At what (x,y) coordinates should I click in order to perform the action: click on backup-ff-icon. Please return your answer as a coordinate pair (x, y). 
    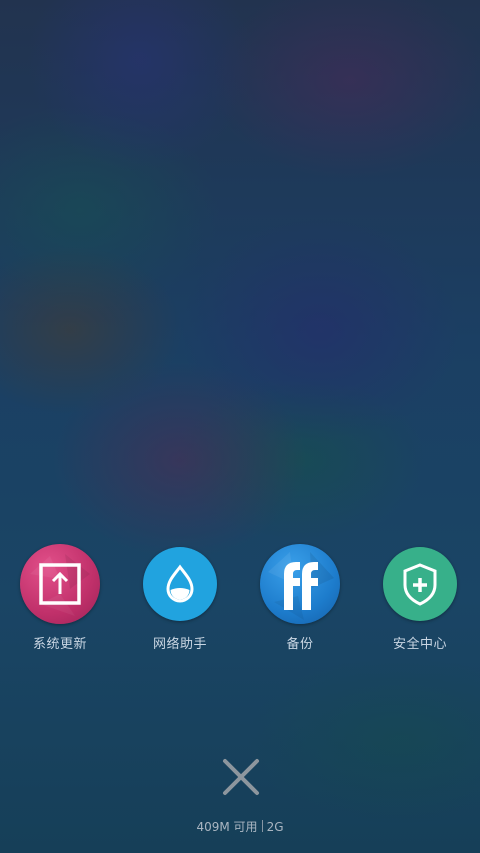
    Looking at the image, I should click on (300, 584).